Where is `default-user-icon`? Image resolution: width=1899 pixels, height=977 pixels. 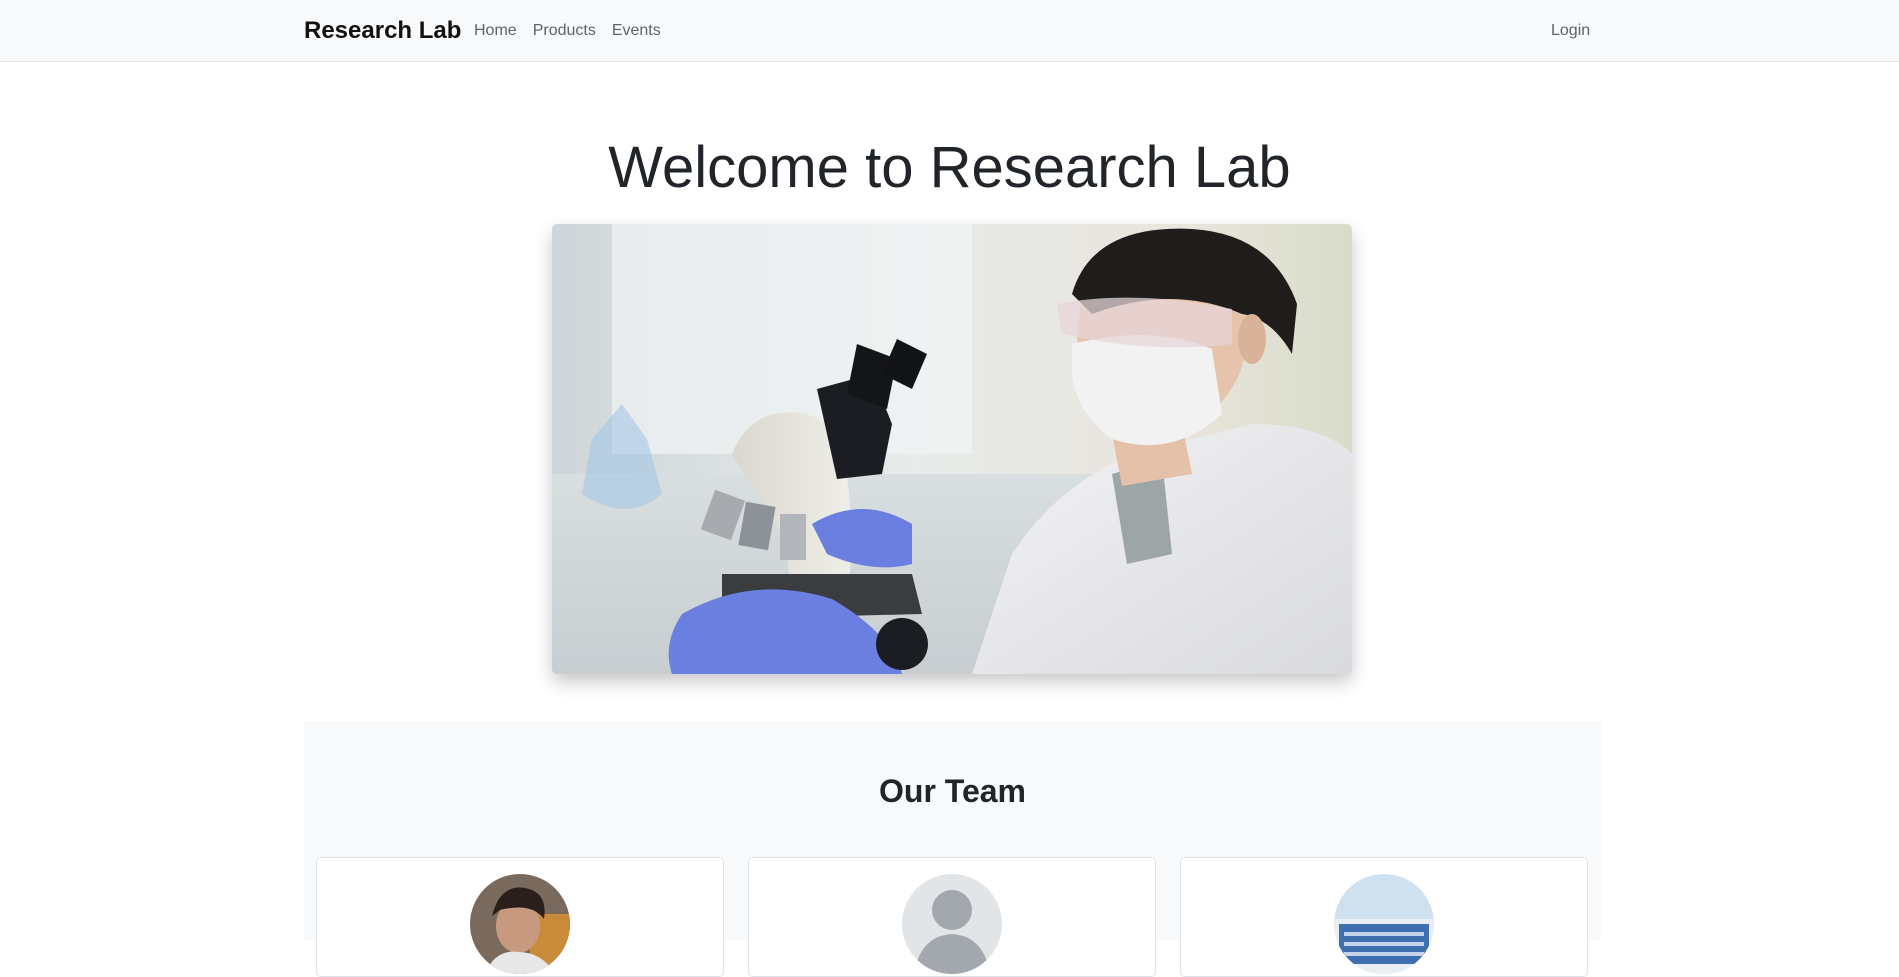 default-user-icon is located at coordinates (952, 924).